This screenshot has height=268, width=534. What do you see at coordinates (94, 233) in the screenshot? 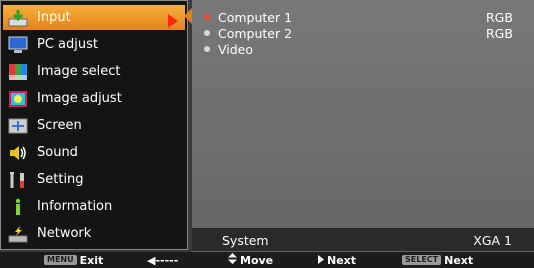
I see `menu-item-network: Network` at bounding box center [94, 233].